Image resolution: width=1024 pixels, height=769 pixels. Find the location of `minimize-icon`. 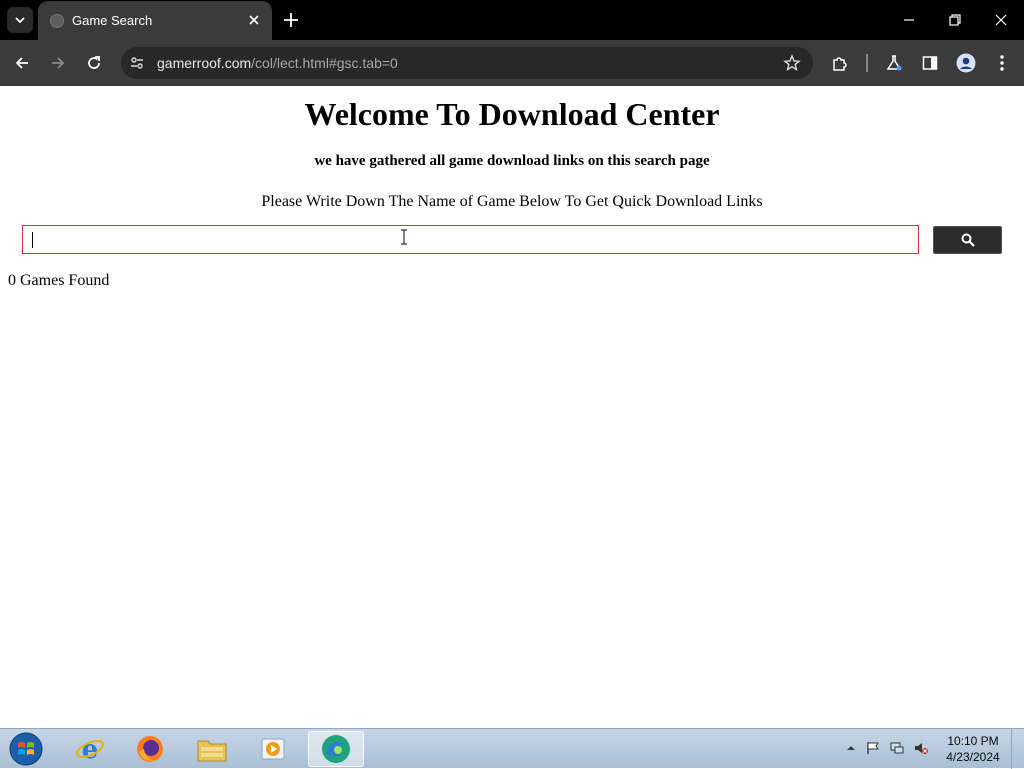

minimize-icon is located at coordinates (909, 20).